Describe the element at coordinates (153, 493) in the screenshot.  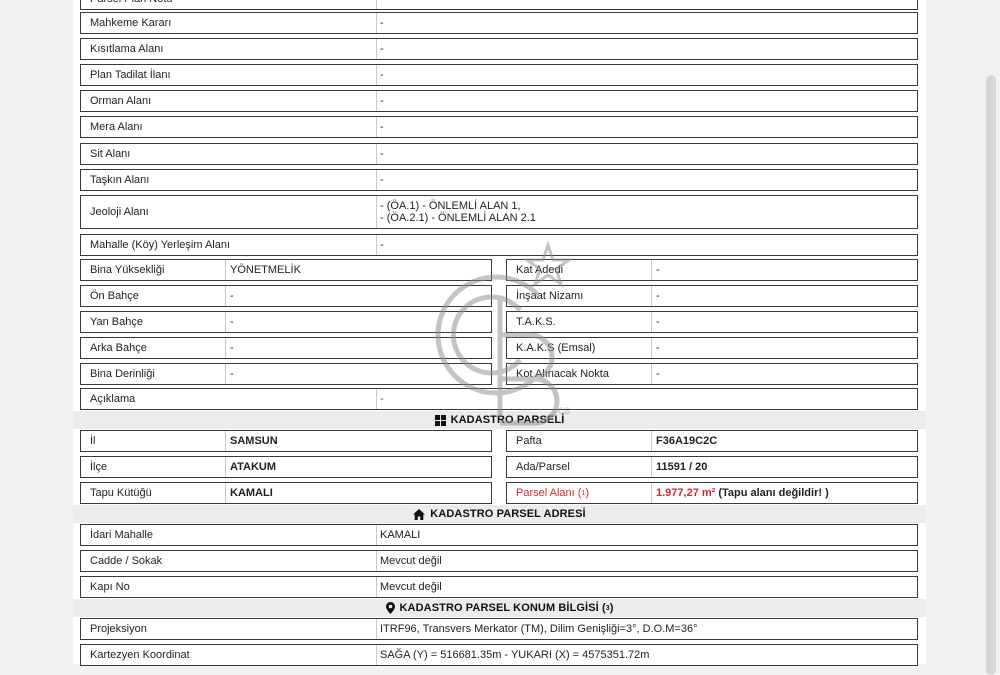
I see `cell-label: Tapu Kütüğü` at that location.